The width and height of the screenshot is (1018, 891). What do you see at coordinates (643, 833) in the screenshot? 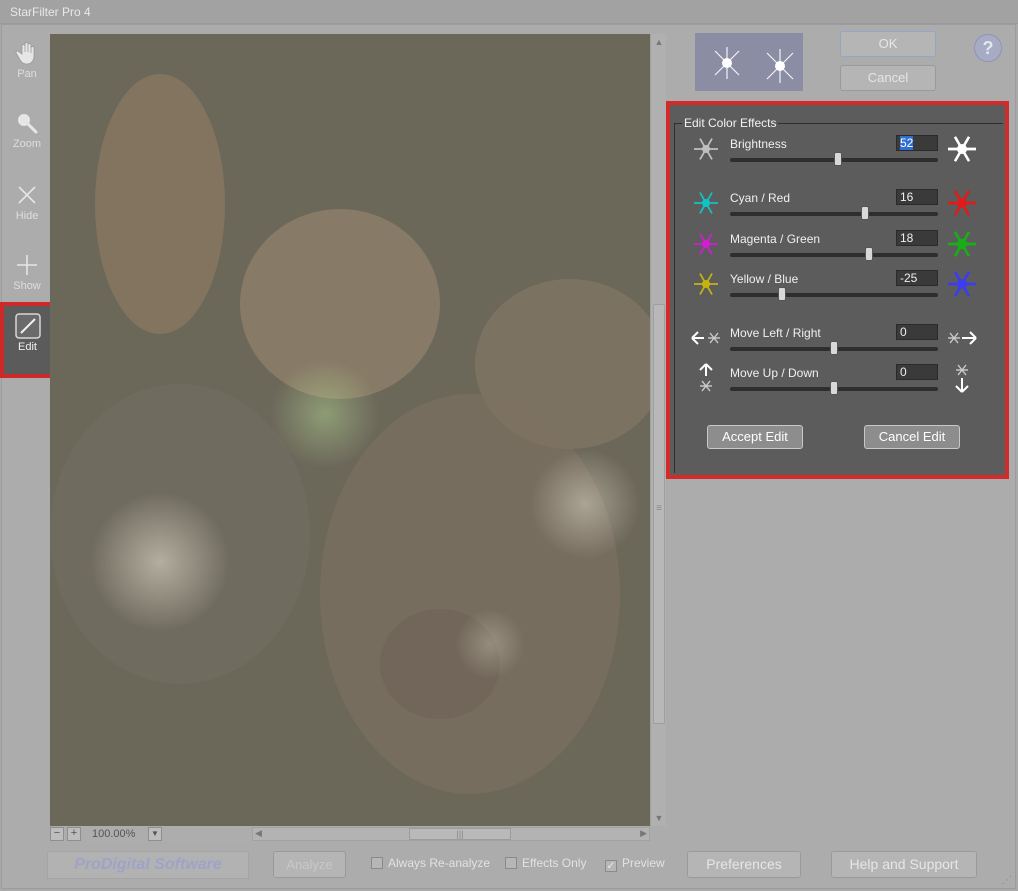
I see `scroll-right-icon: ▶` at bounding box center [643, 833].